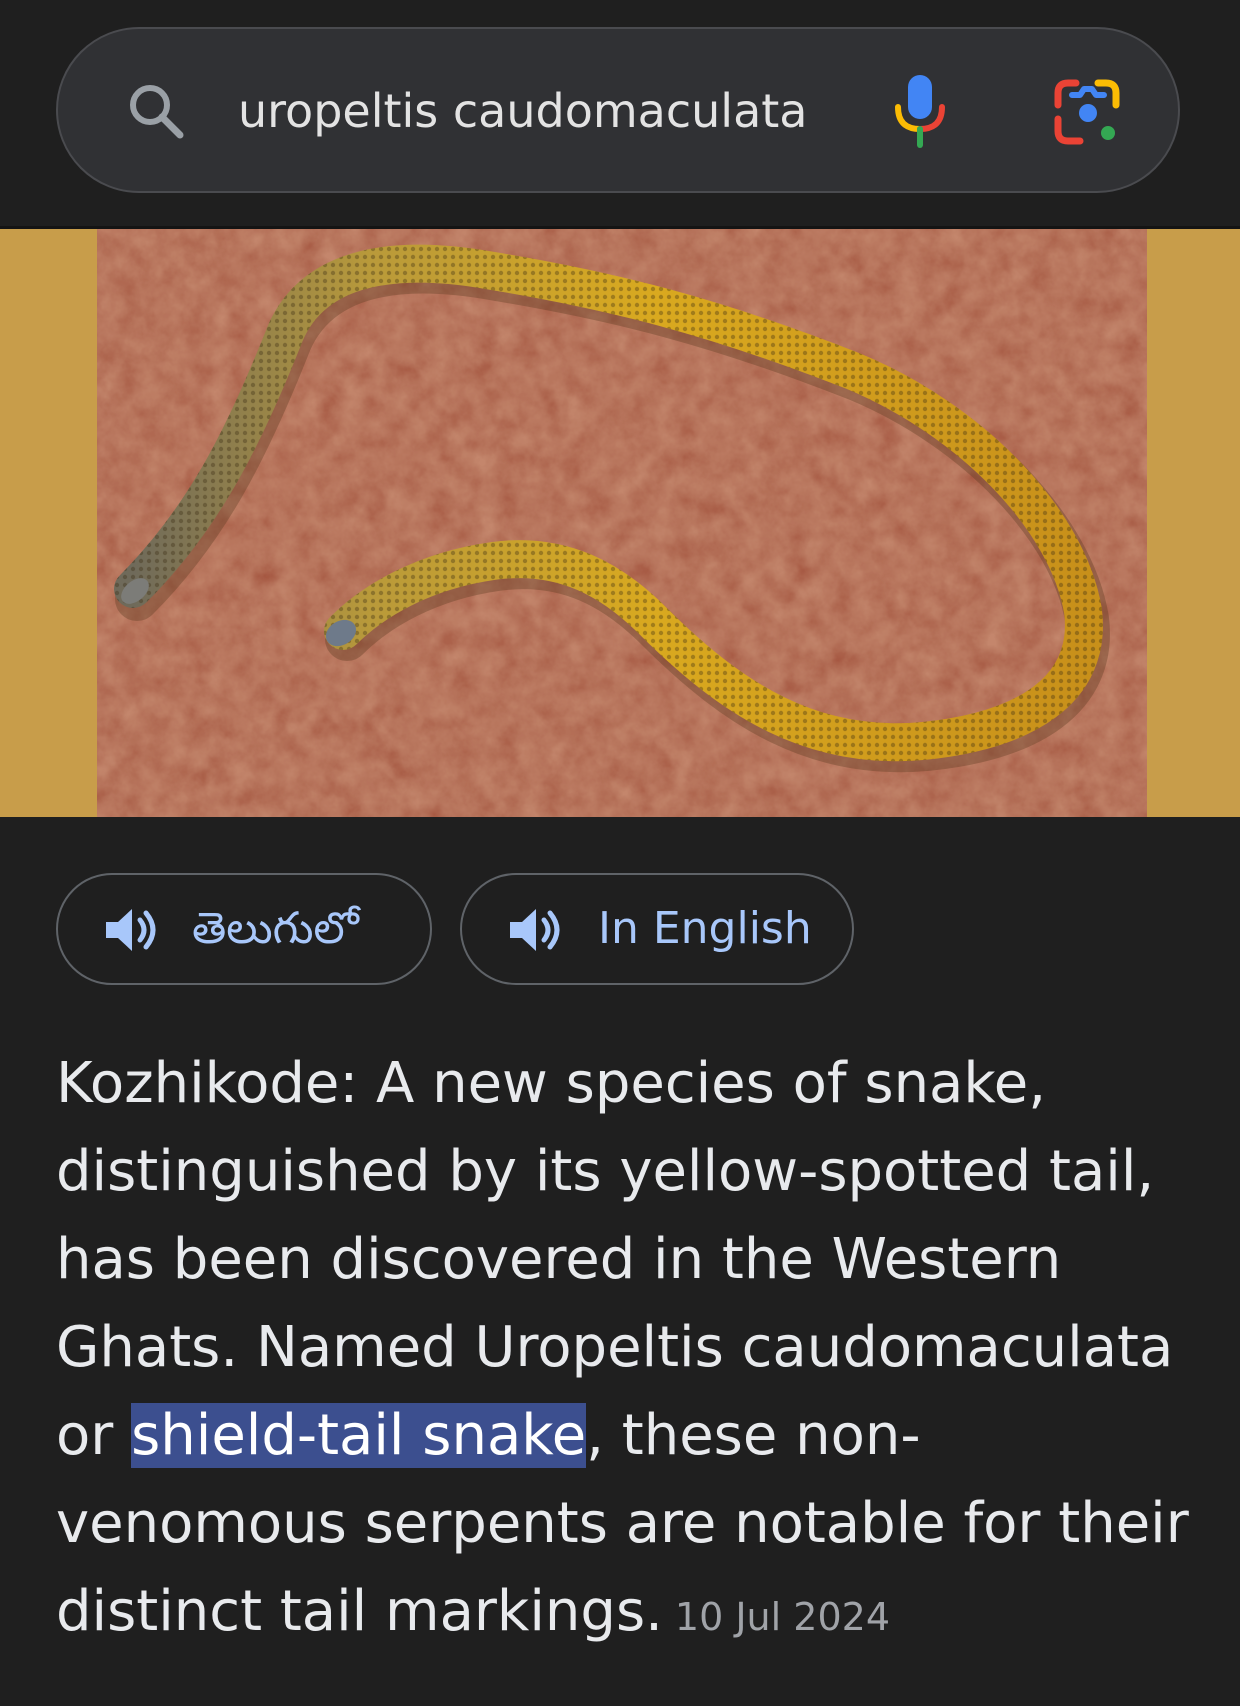 The width and height of the screenshot is (1240, 1706). What do you see at coordinates (156, 111) in the screenshot?
I see `search-icon` at bounding box center [156, 111].